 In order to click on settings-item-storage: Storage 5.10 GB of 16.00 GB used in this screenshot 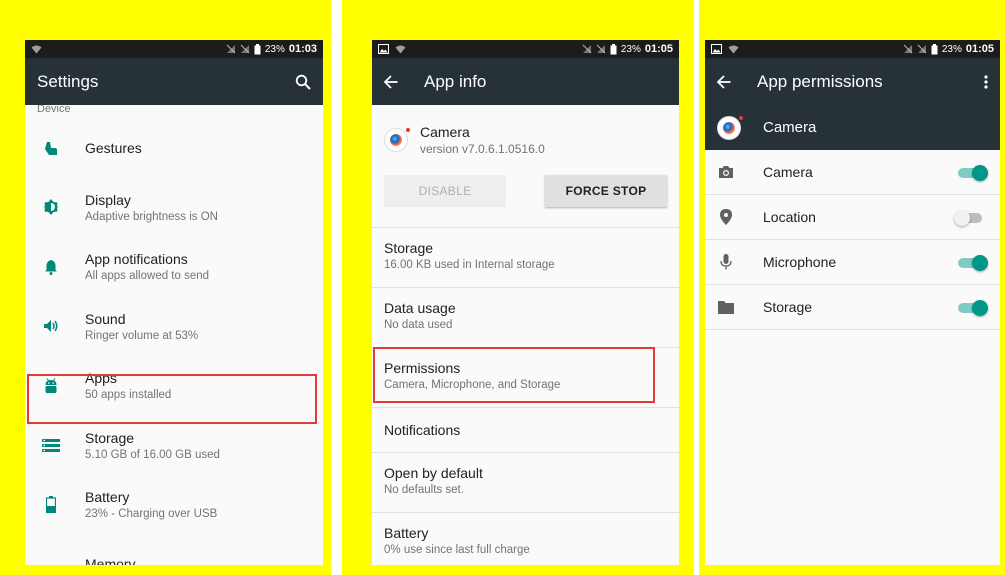, I will do `click(174, 446)`.